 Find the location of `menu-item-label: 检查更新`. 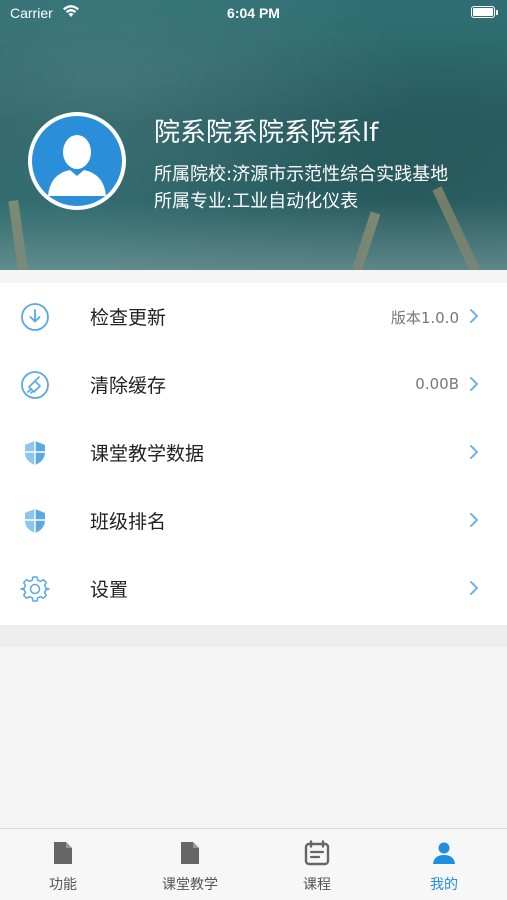

menu-item-label: 检查更新 is located at coordinates (128, 318).